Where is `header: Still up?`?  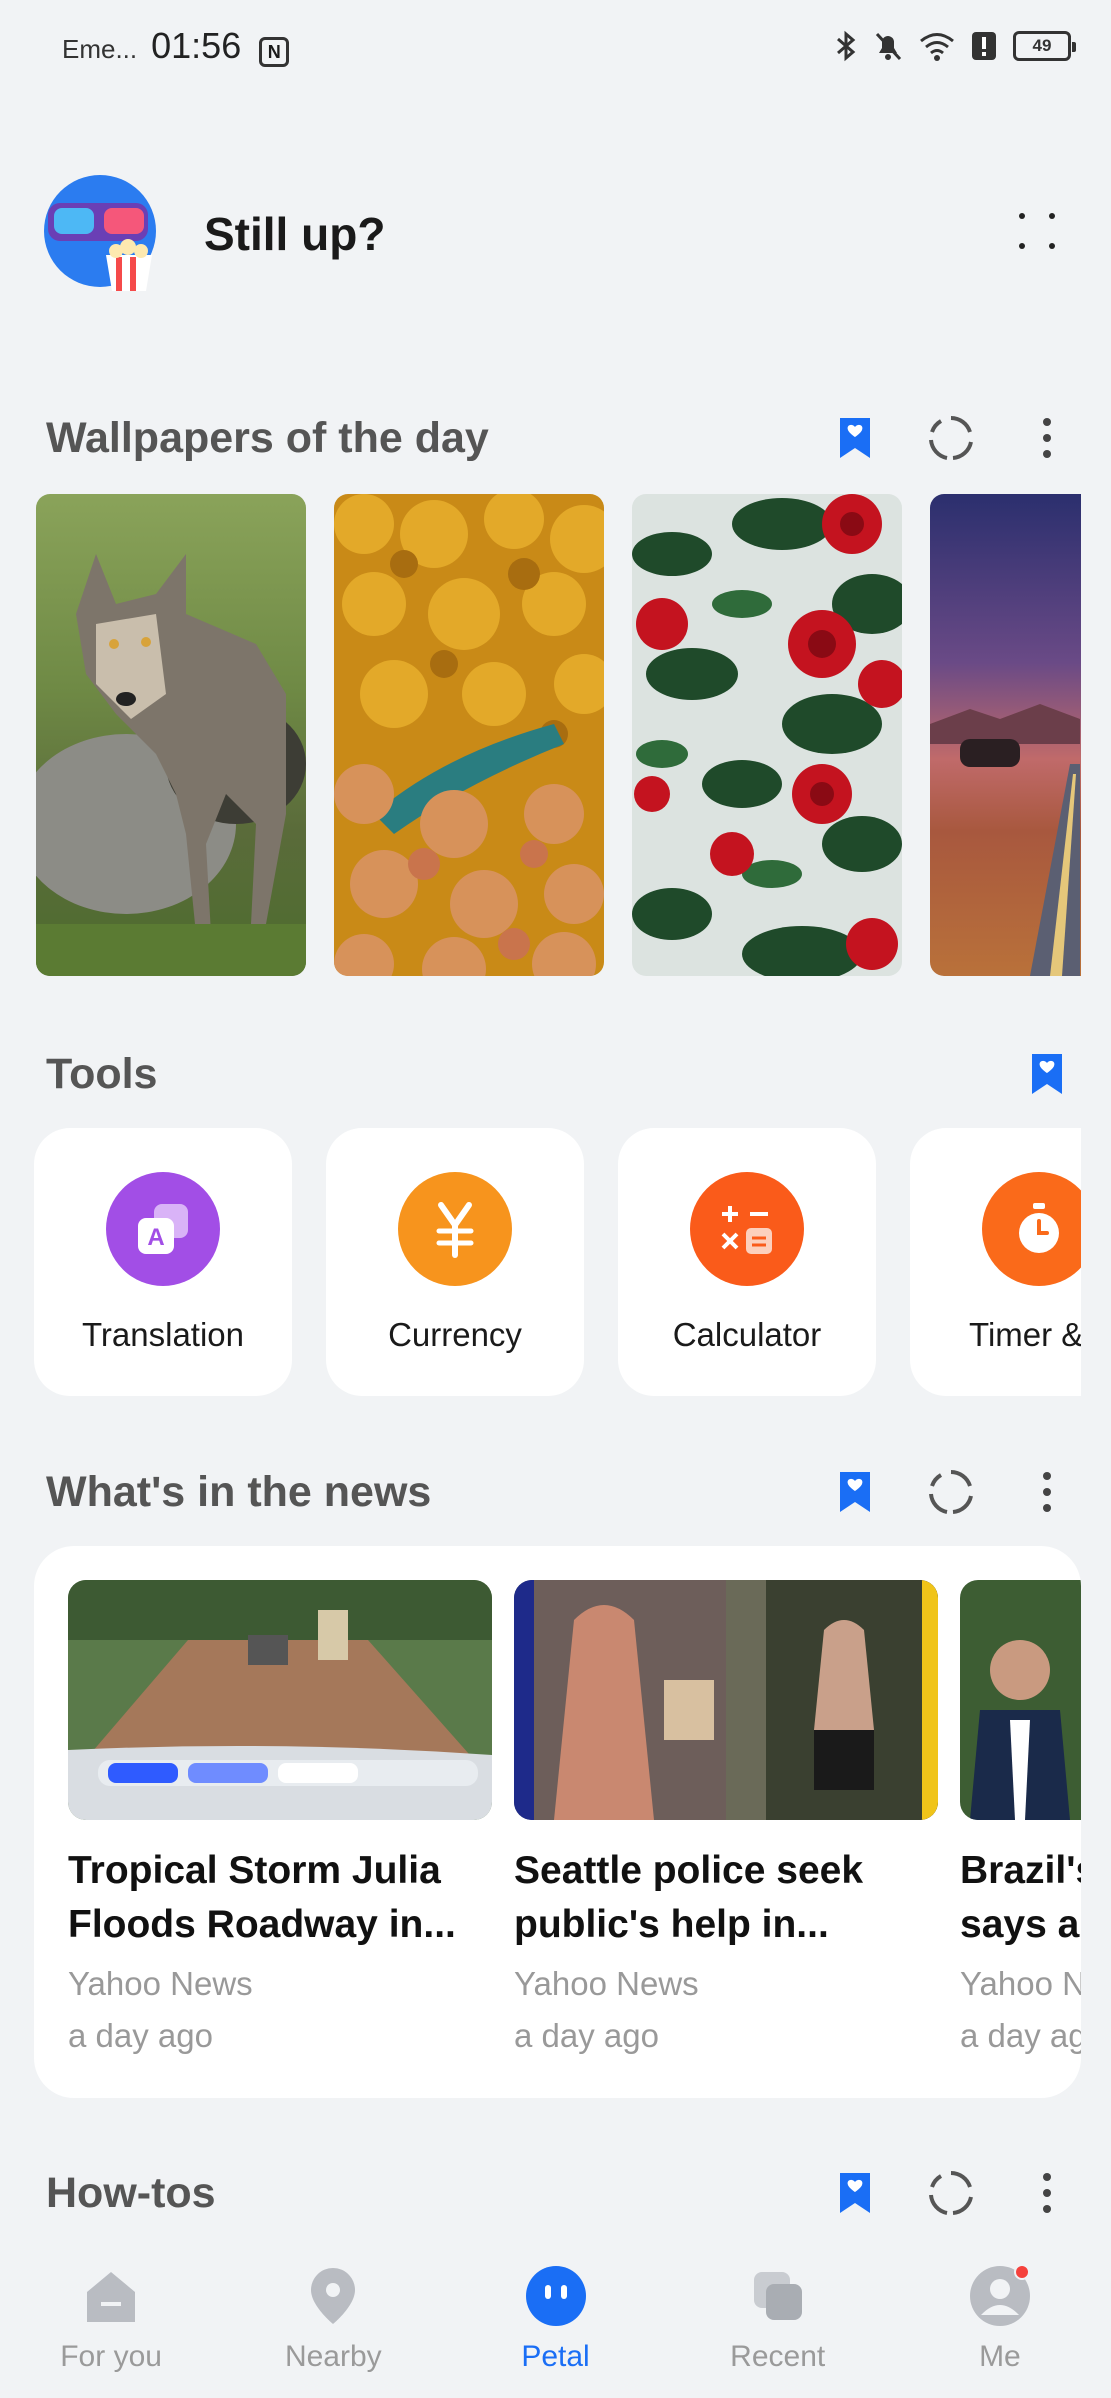 header: Still up? is located at coordinates (555, 234).